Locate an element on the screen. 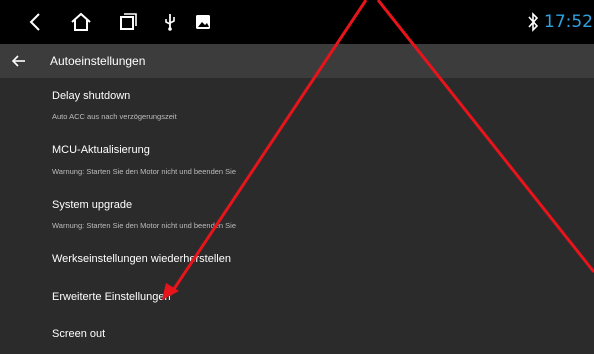  status-clock: 17:52 is located at coordinates (568, 22).